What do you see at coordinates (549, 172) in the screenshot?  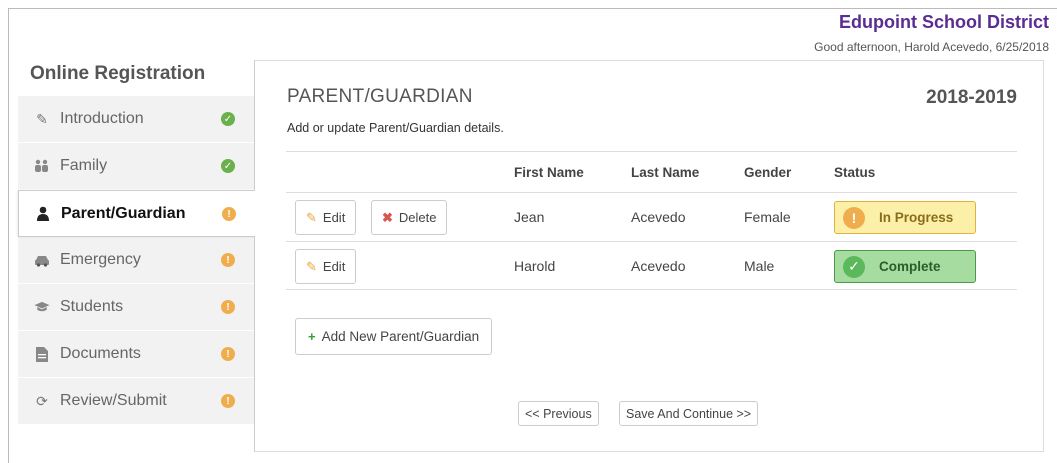 I see `column-header-first-name: First Name` at bounding box center [549, 172].